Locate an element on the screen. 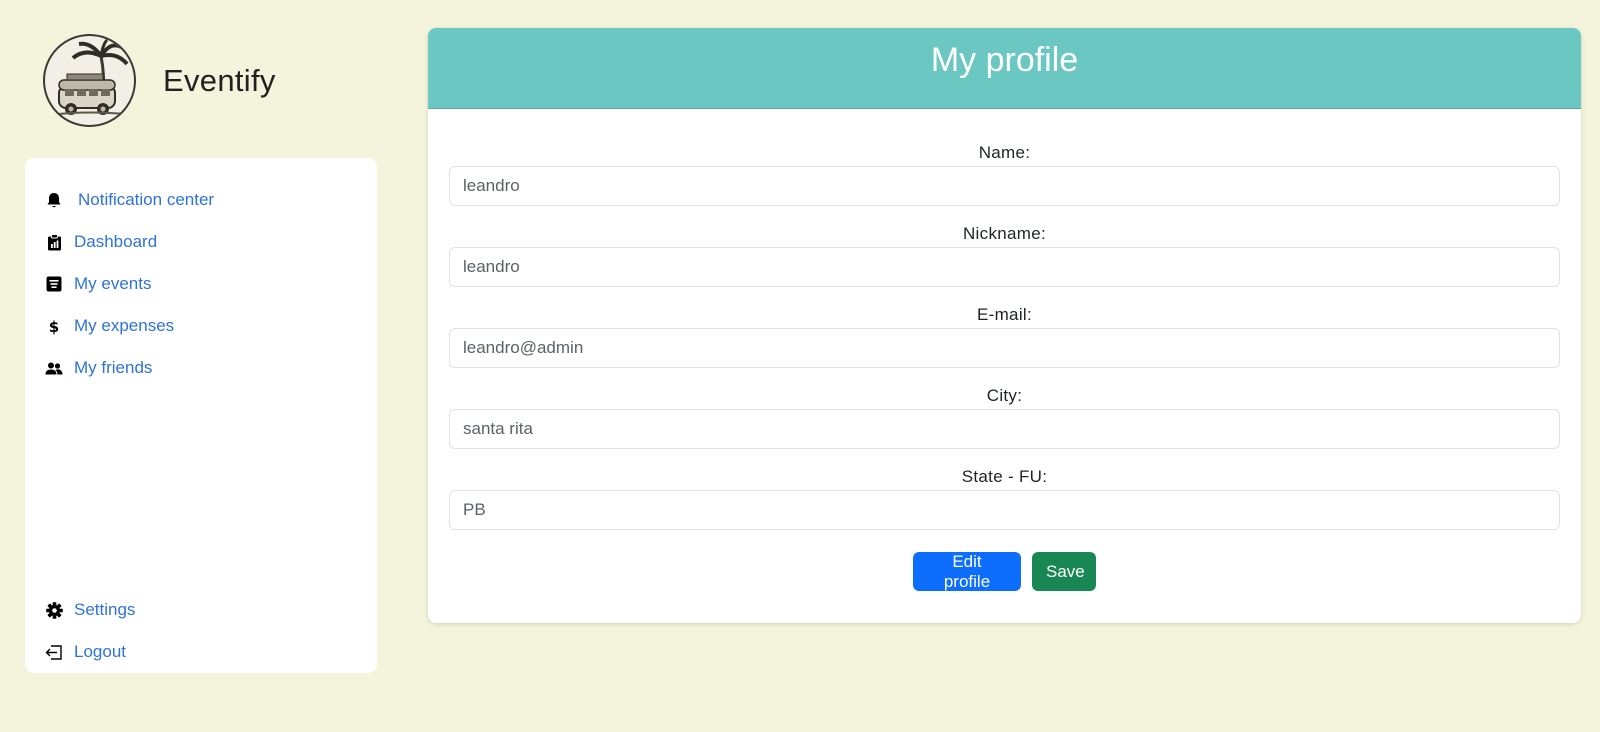  sidebar-item-my-events: My events is located at coordinates (98, 284).